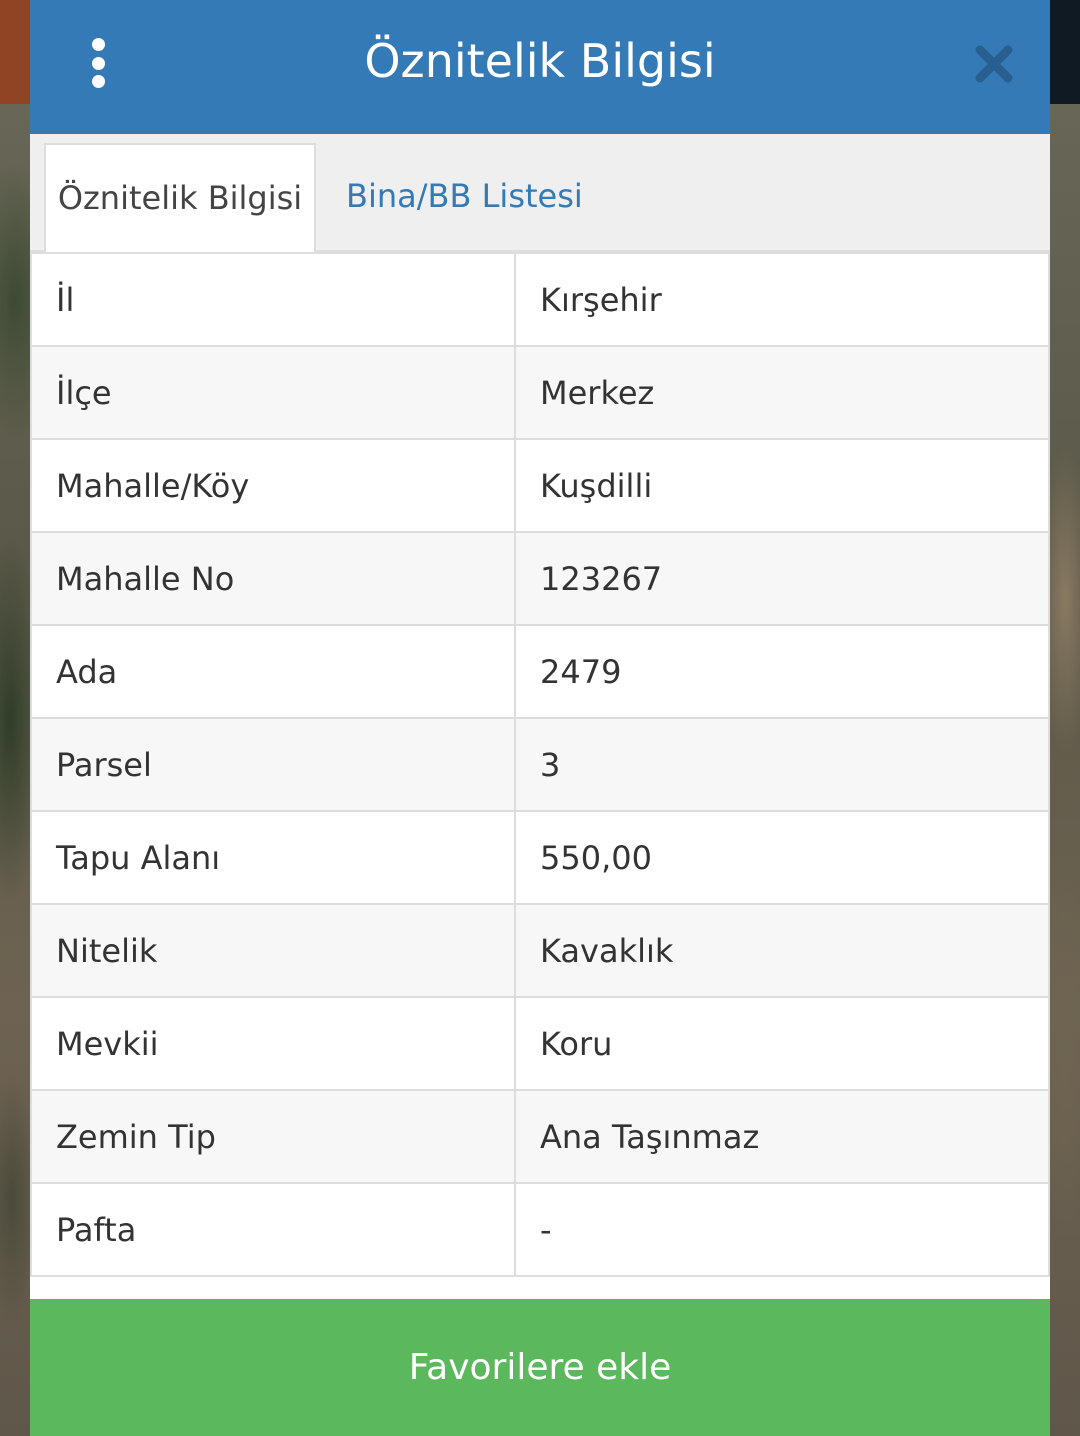 The image size is (1080, 1436). I want to click on table-row: İlçe Merkez, so click(540, 392).